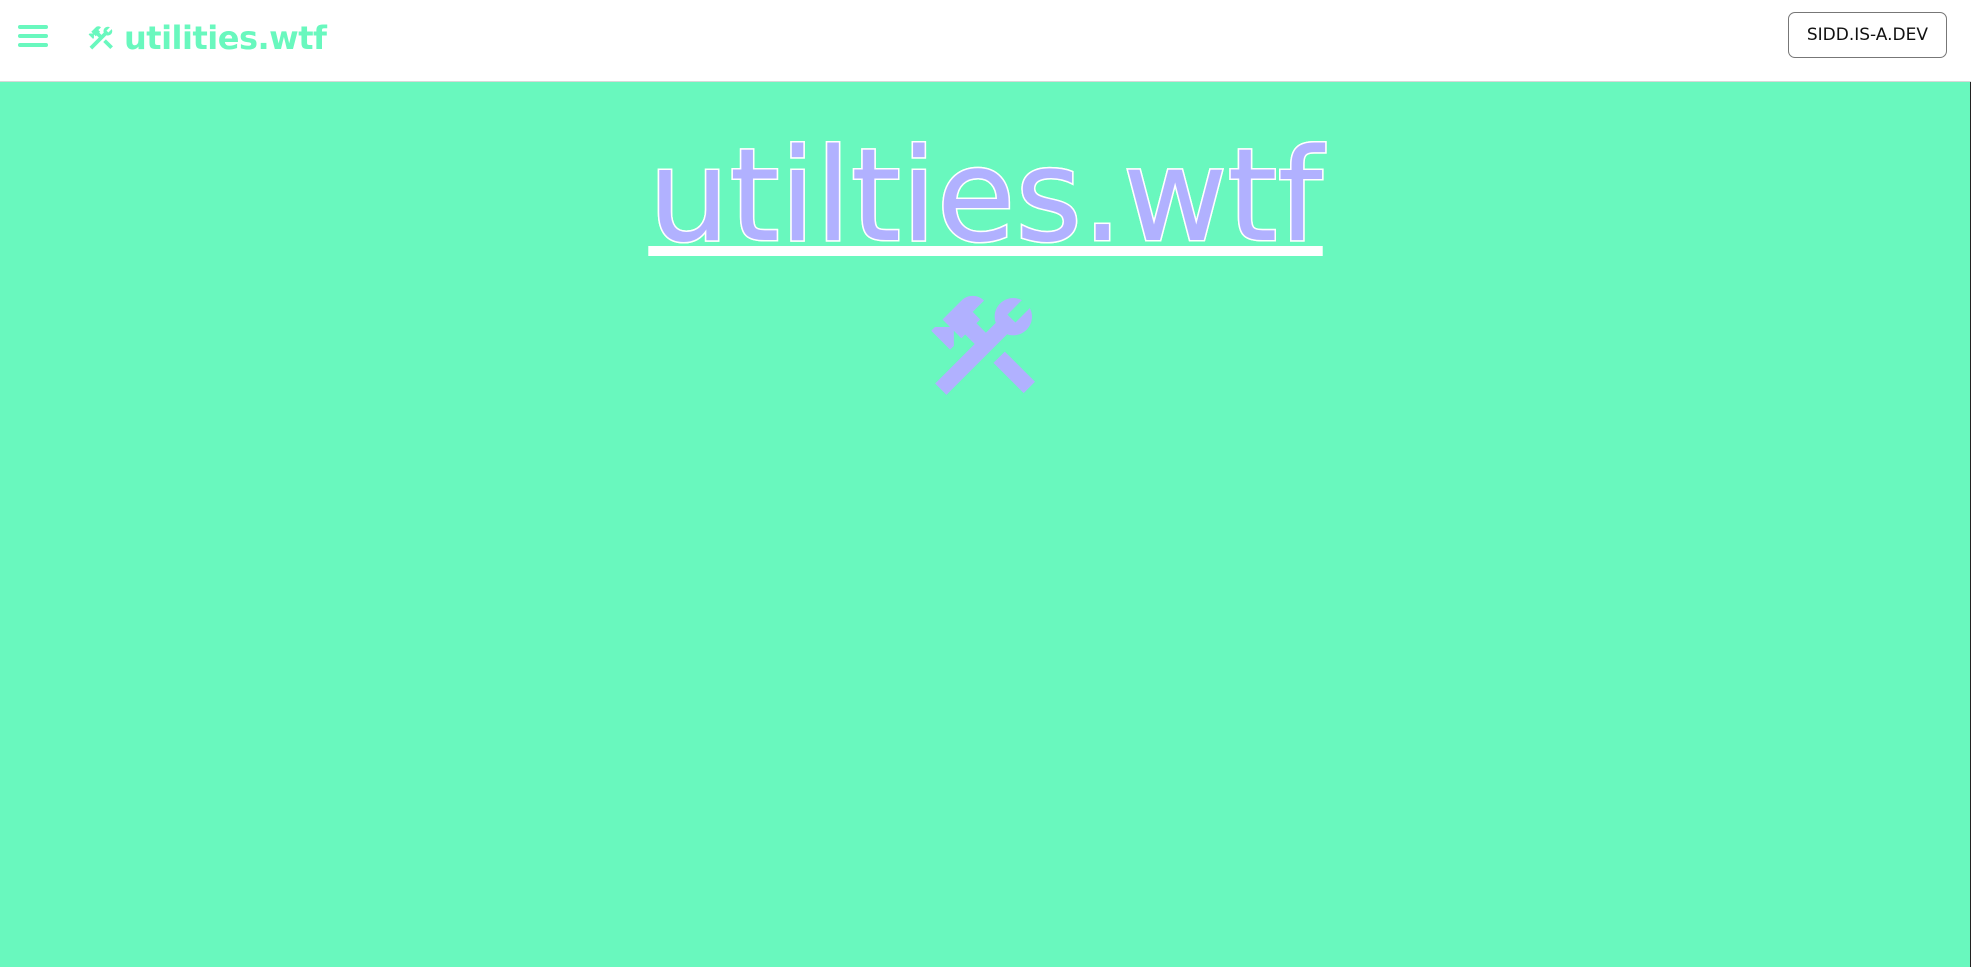  Describe the element at coordinates (1867, 35) in the screenshot. I see `user-profile-button: SIDD.IS-A.DEV` at that location.